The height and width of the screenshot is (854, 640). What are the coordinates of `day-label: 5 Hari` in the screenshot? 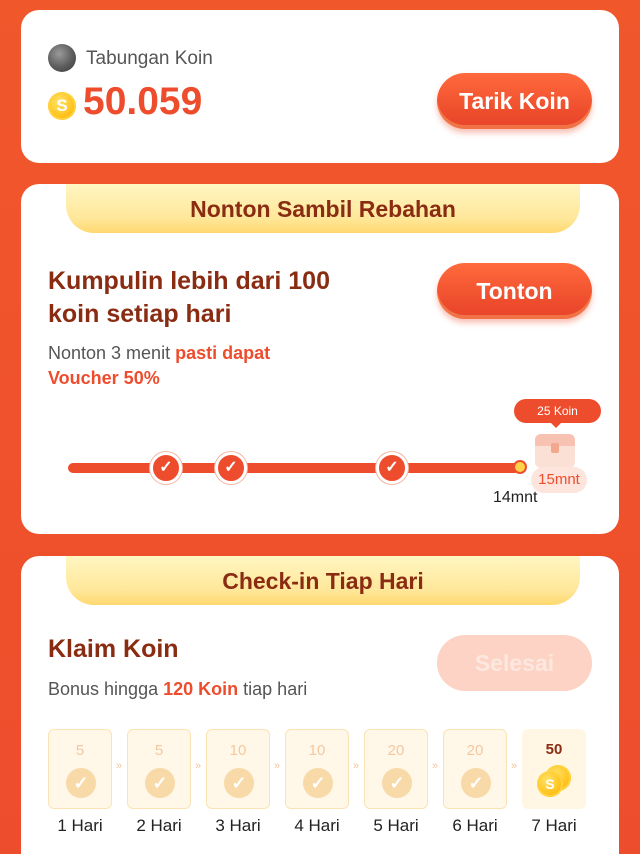 It's located at (396, 825).